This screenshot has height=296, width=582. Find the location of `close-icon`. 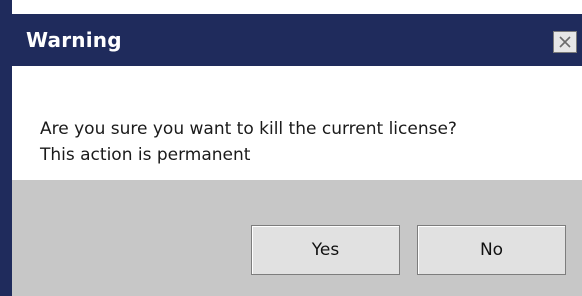

close-icon is located at coordinates (565, 42).